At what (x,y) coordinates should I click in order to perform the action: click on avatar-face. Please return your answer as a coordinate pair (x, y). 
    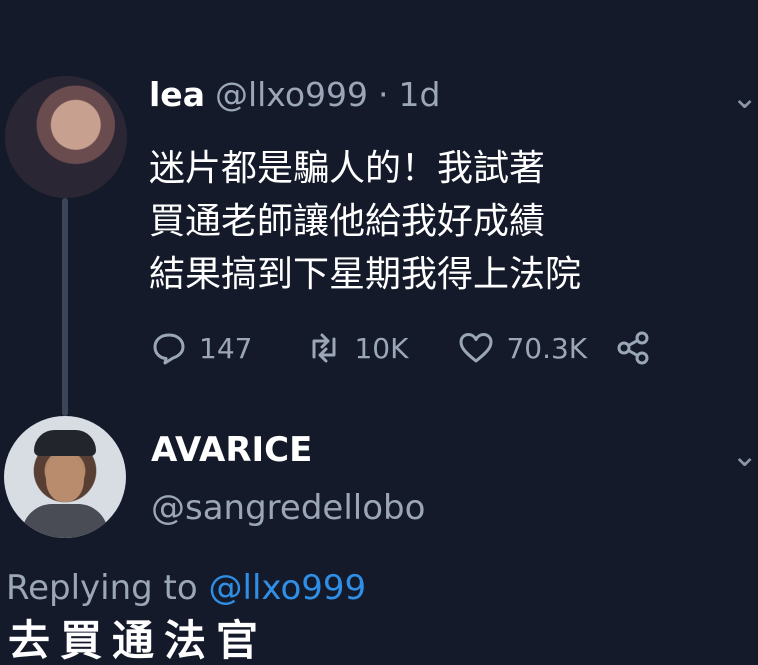
    Looking at the image, I should click on (65, 478).